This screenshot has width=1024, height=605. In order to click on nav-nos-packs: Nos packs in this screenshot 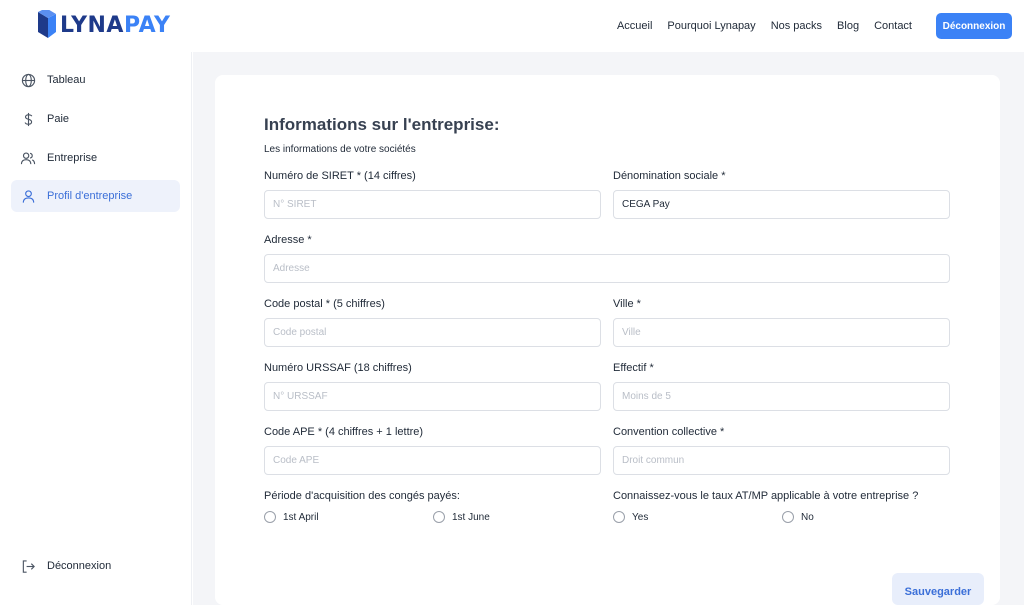, I will do `click(796, 26)`.